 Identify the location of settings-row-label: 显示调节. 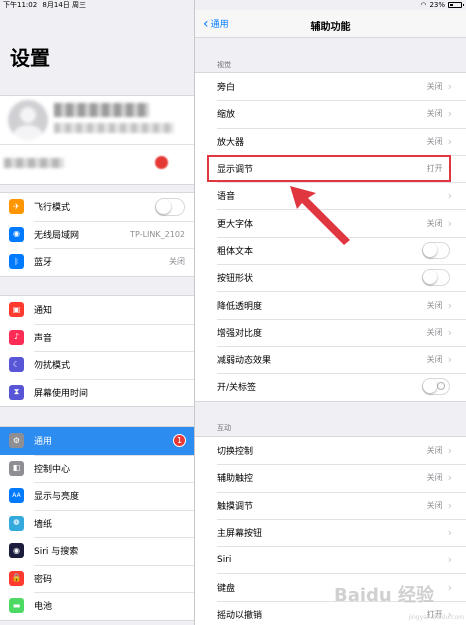
(235, 170).